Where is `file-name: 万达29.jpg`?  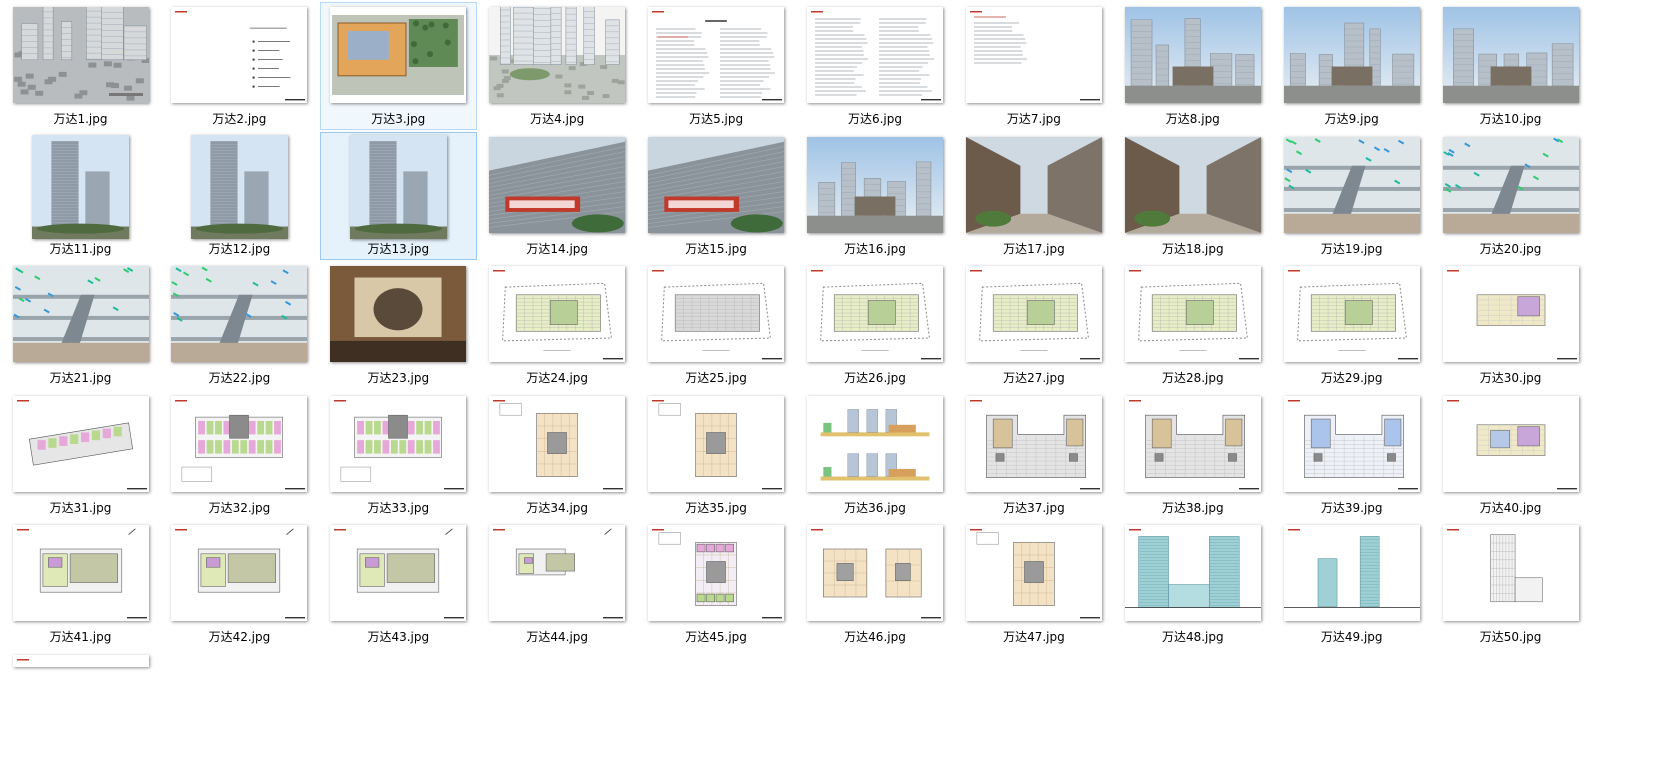 file-name: 万达29.jpg is located at coordinates (1351, 378).